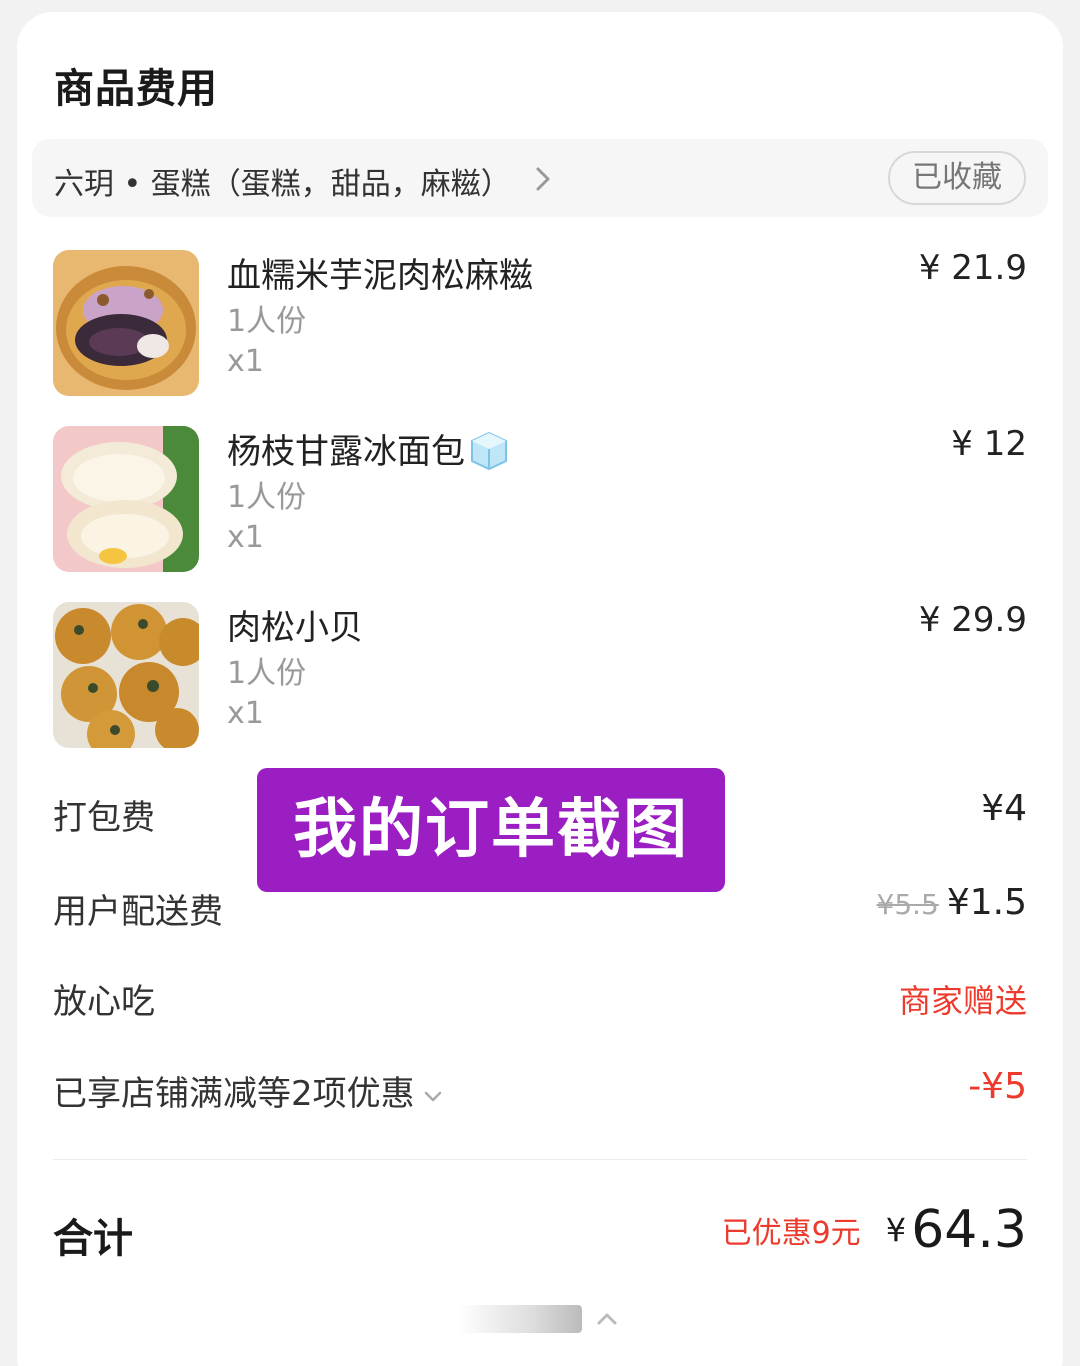 This screenshot has height=1366, width=1080. What do you see at coordinates (607, 1318) in the screenshot?
I see `chevron-up-icon` at bounding box center [607, 1318].